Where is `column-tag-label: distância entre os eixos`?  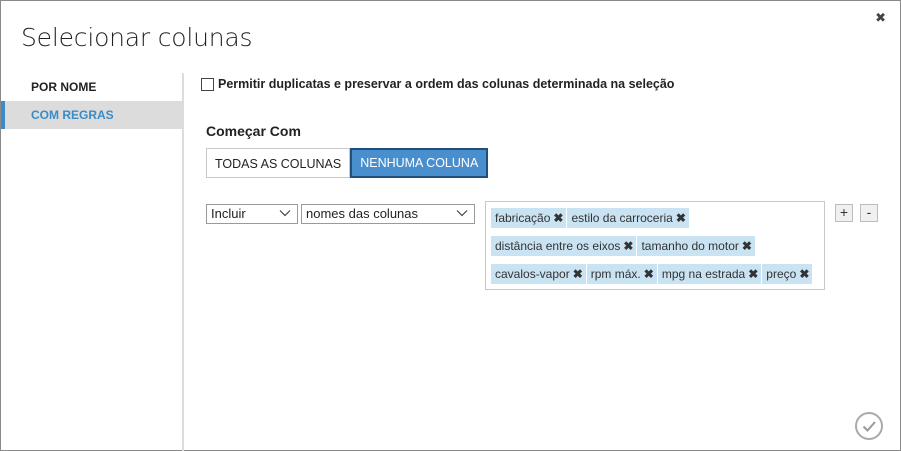 column-tag-label: distância entre os eixos is located at coordinates (558, 246).